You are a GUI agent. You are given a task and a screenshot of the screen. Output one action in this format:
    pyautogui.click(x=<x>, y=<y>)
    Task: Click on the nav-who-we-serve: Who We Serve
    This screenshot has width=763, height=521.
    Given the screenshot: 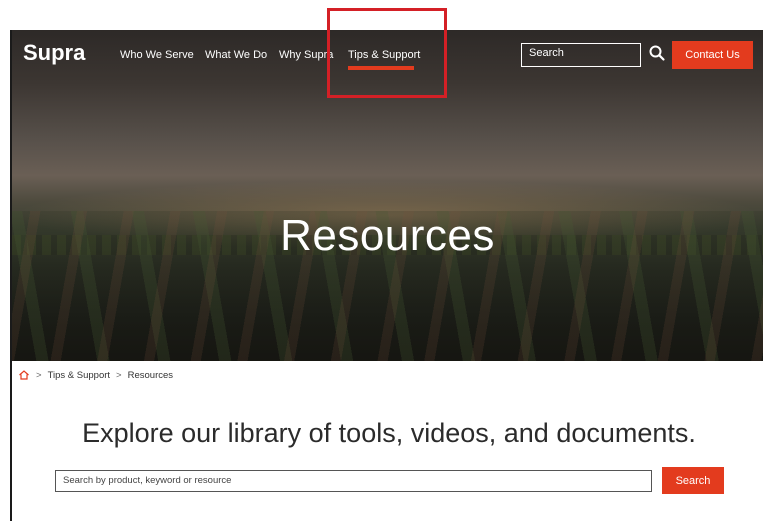 What is the action you would take?
    pyautogui.click(x=157, y=55)
    